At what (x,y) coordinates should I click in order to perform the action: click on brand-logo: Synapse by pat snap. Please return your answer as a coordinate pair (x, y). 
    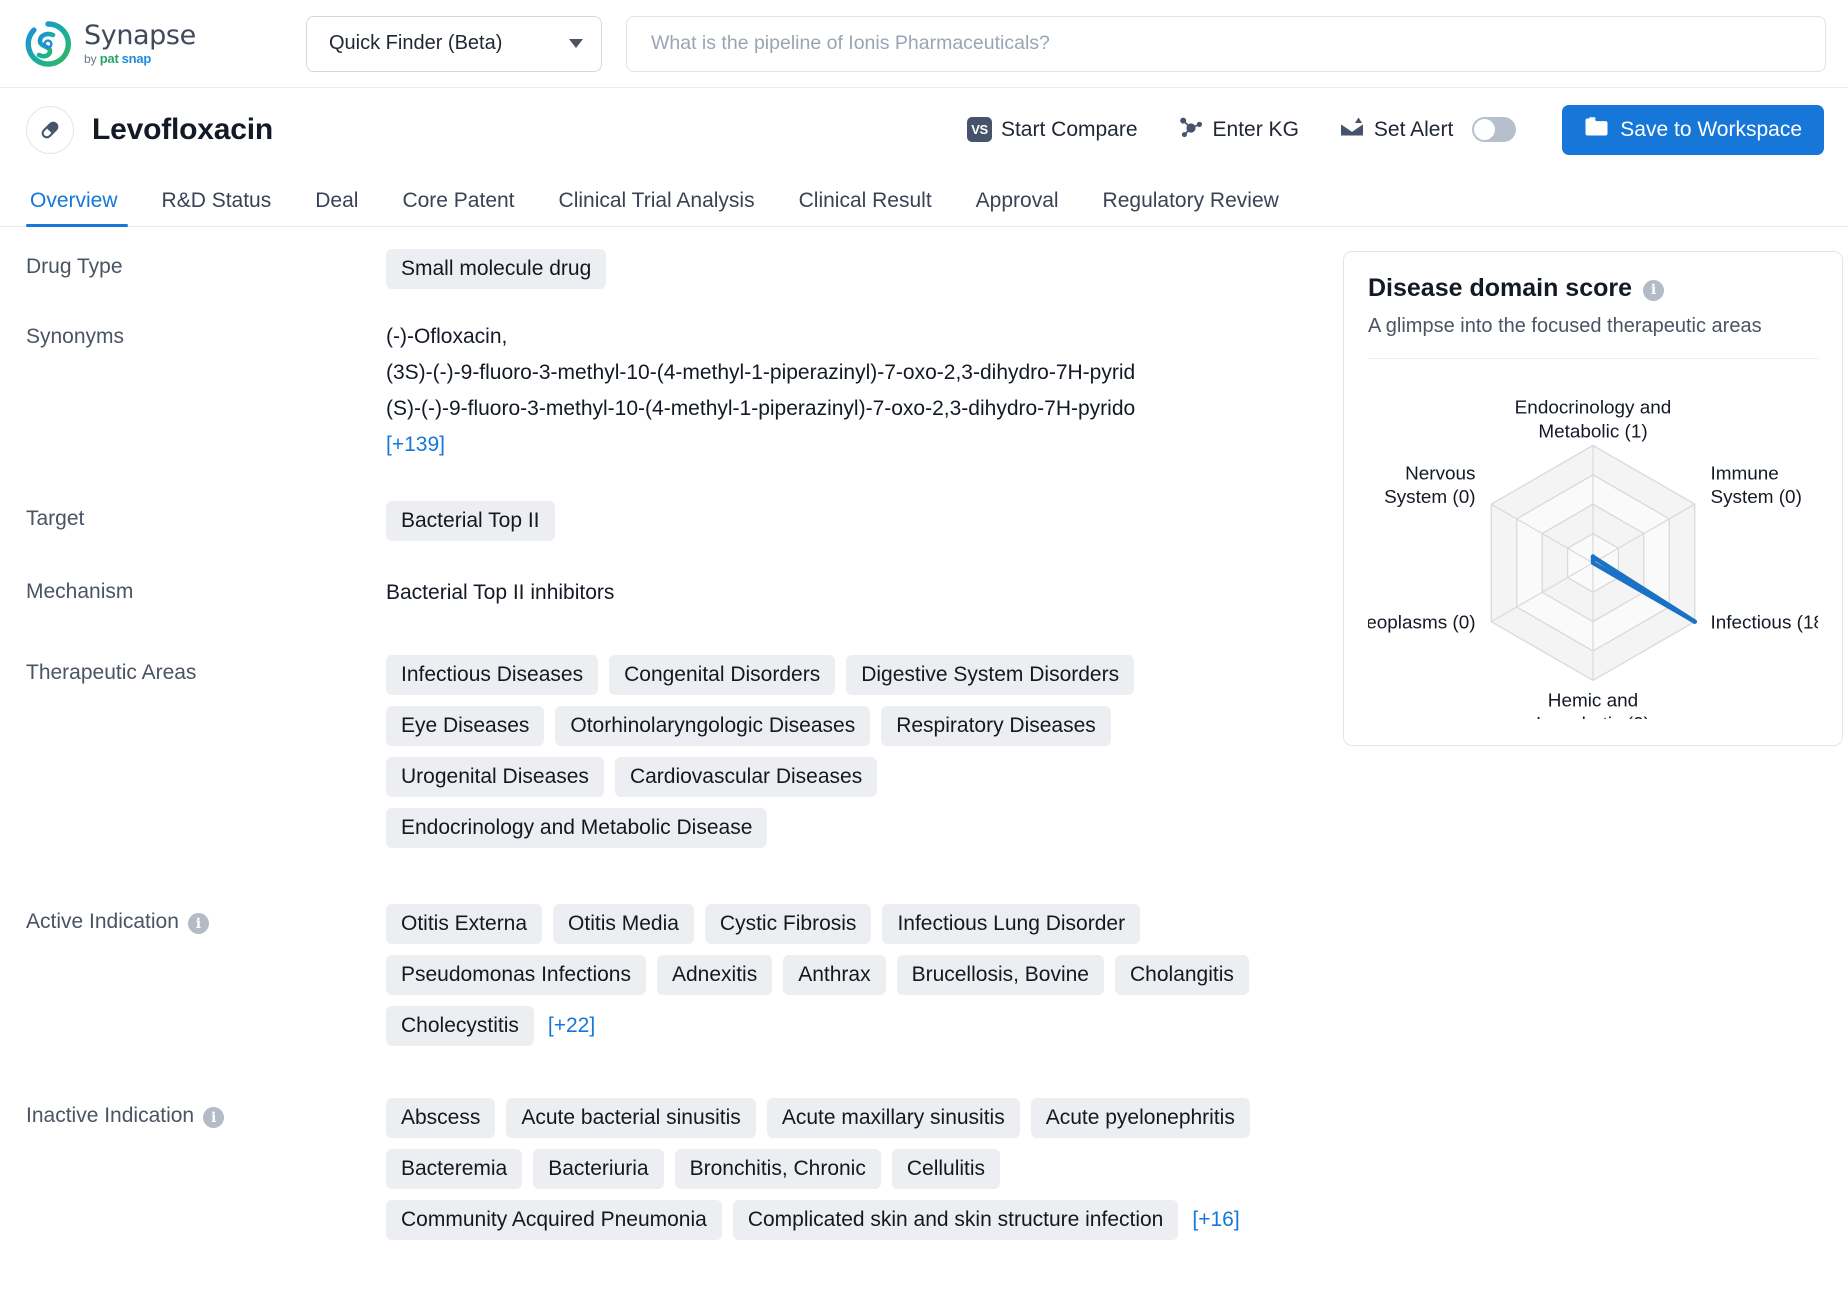
    Looking at the image, I should click on (149, 44).